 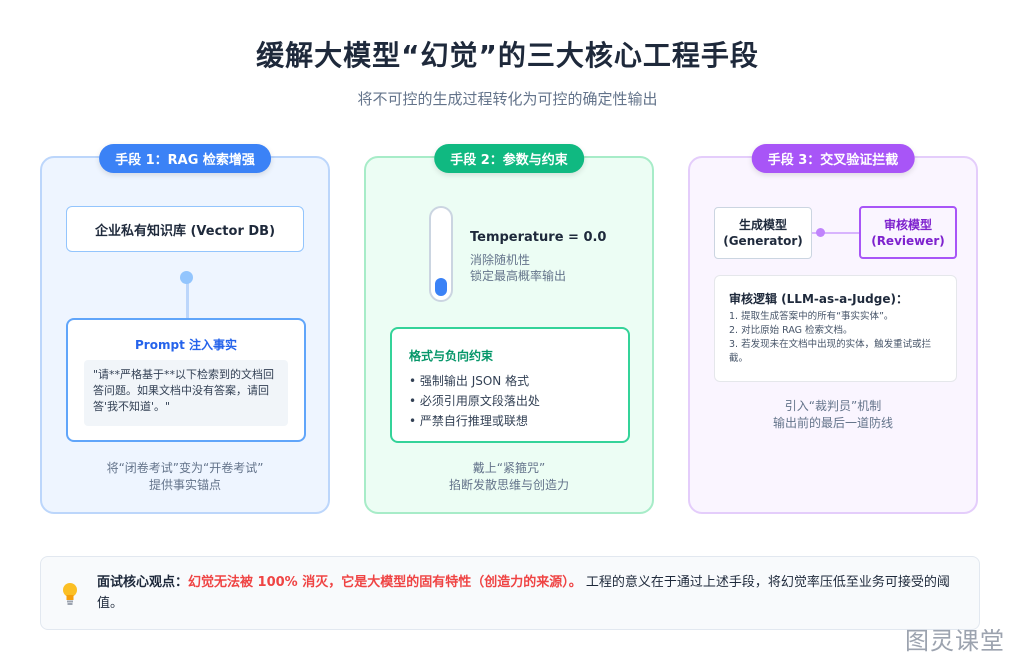 What do you see at coordinates (441, 254) in the screenshot?
I see `temperature-gauge` at bounding box center [441, 254].